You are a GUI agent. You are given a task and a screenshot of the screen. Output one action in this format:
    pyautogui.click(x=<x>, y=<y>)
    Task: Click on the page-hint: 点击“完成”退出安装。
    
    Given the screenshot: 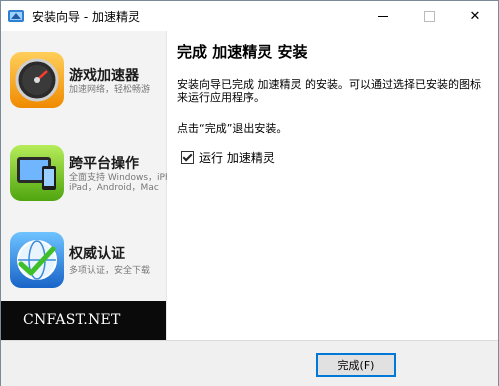 What is the action you would take?
    pyautogui.click(x=232, y=128)
    